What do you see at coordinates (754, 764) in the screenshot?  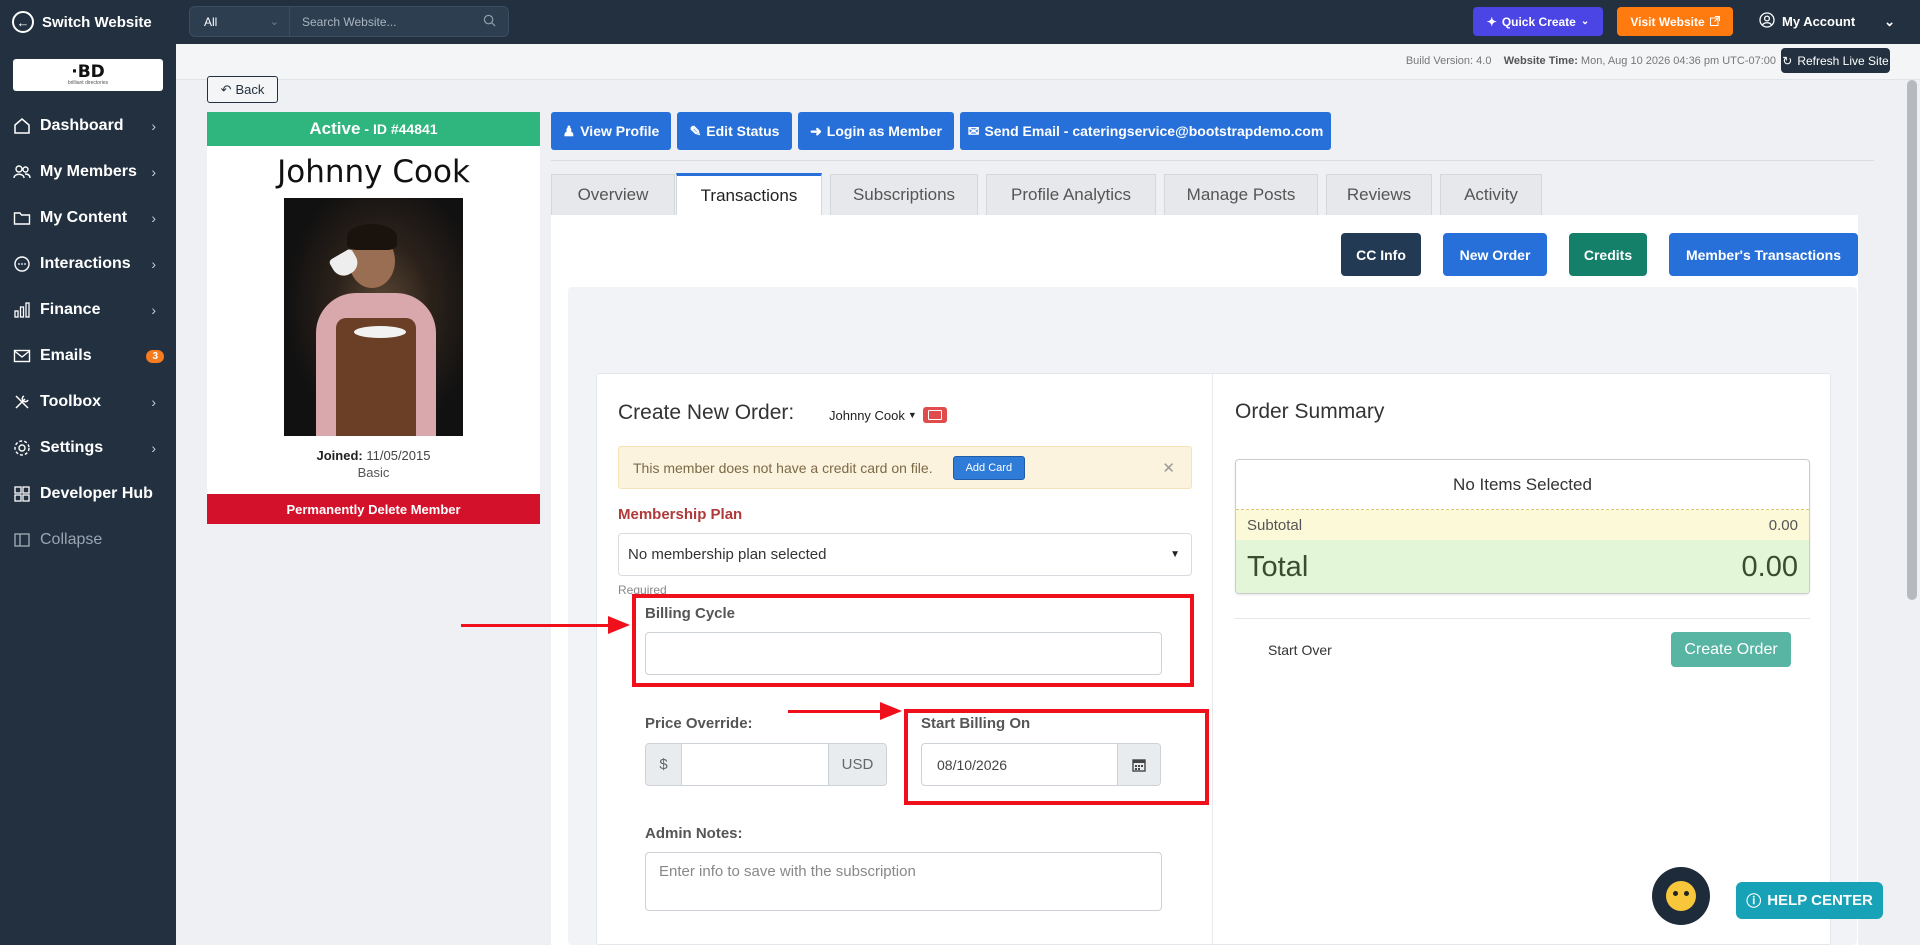 I see `price-override-input` at bounding box center [754, 764].